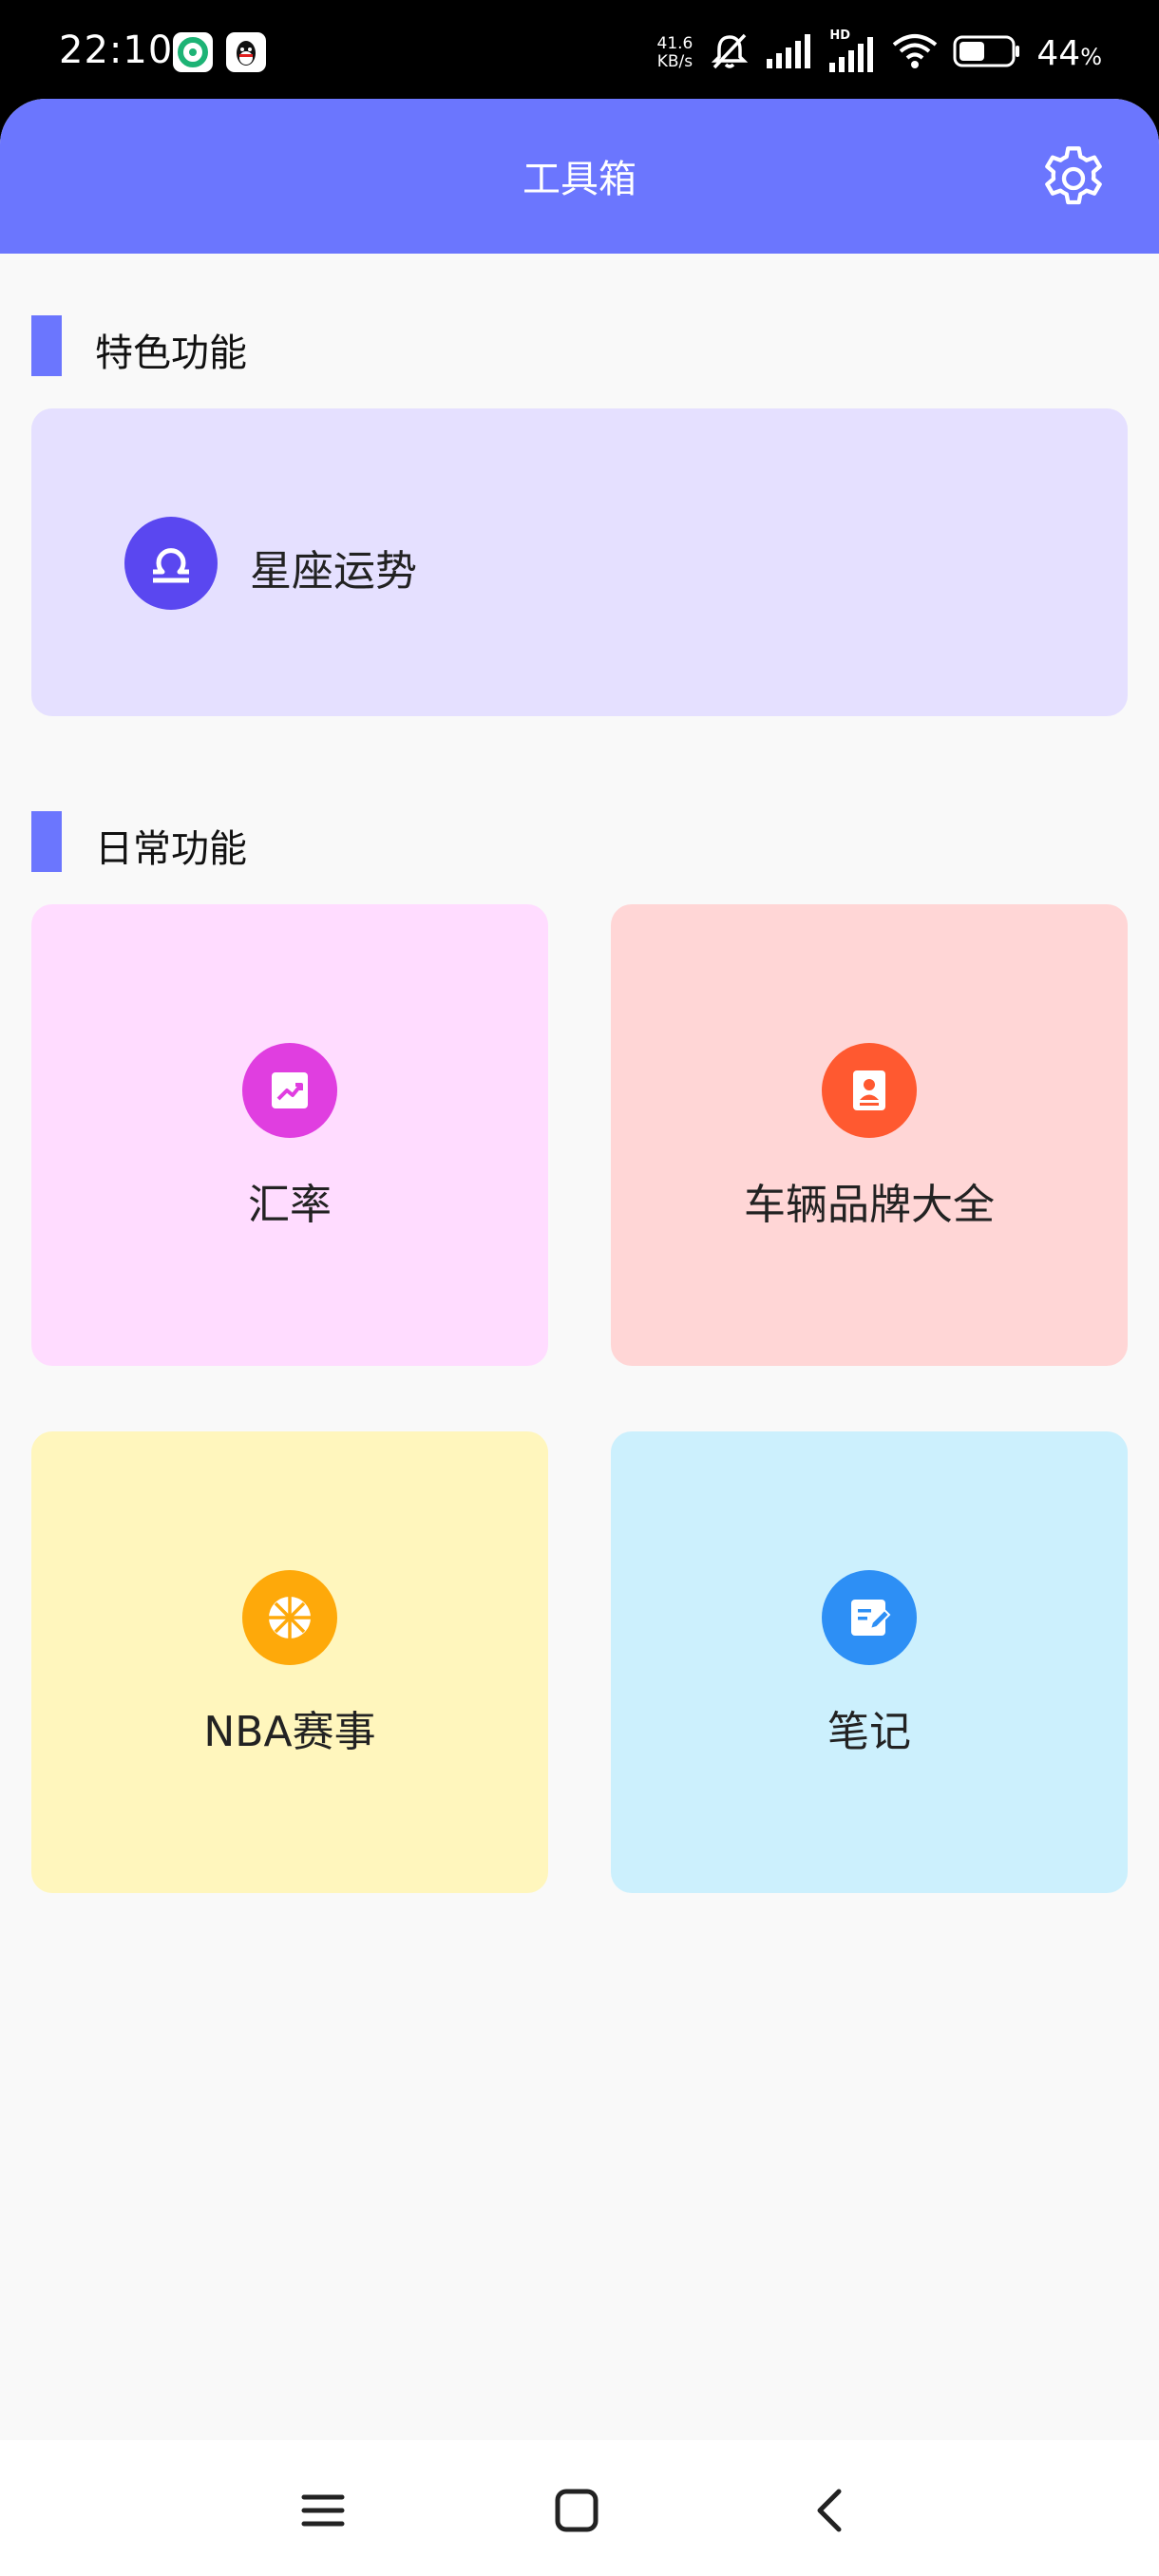 This screenshot has width=1159, height=2576. I want to click on basketball-icon, so click(289, 1617).